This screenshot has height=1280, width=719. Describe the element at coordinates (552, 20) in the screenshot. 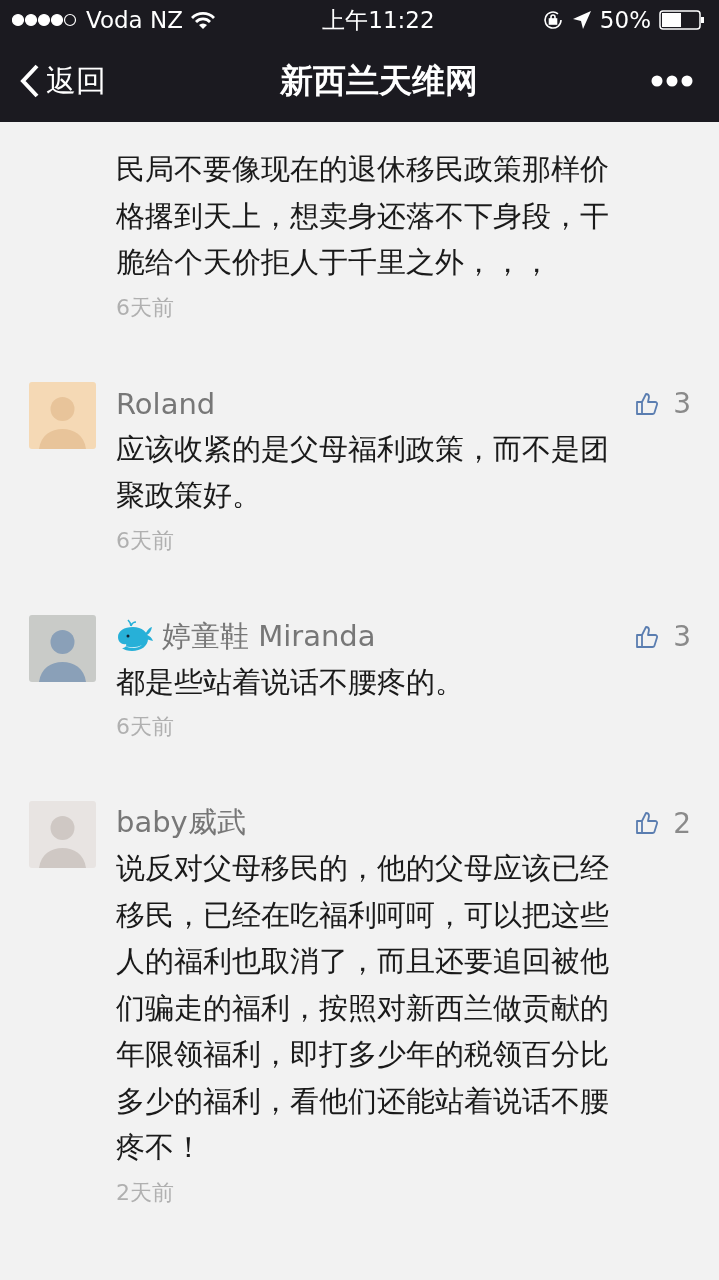

I see `rotation-lock-icon` at that location.